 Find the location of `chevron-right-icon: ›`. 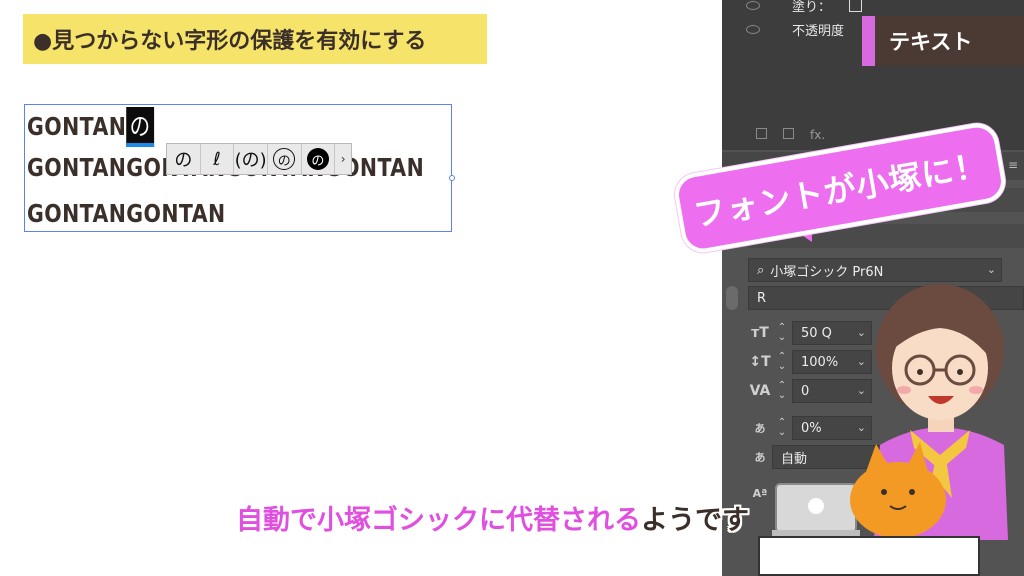

chevron-right-icon: › is located at coordinates (343, 159).